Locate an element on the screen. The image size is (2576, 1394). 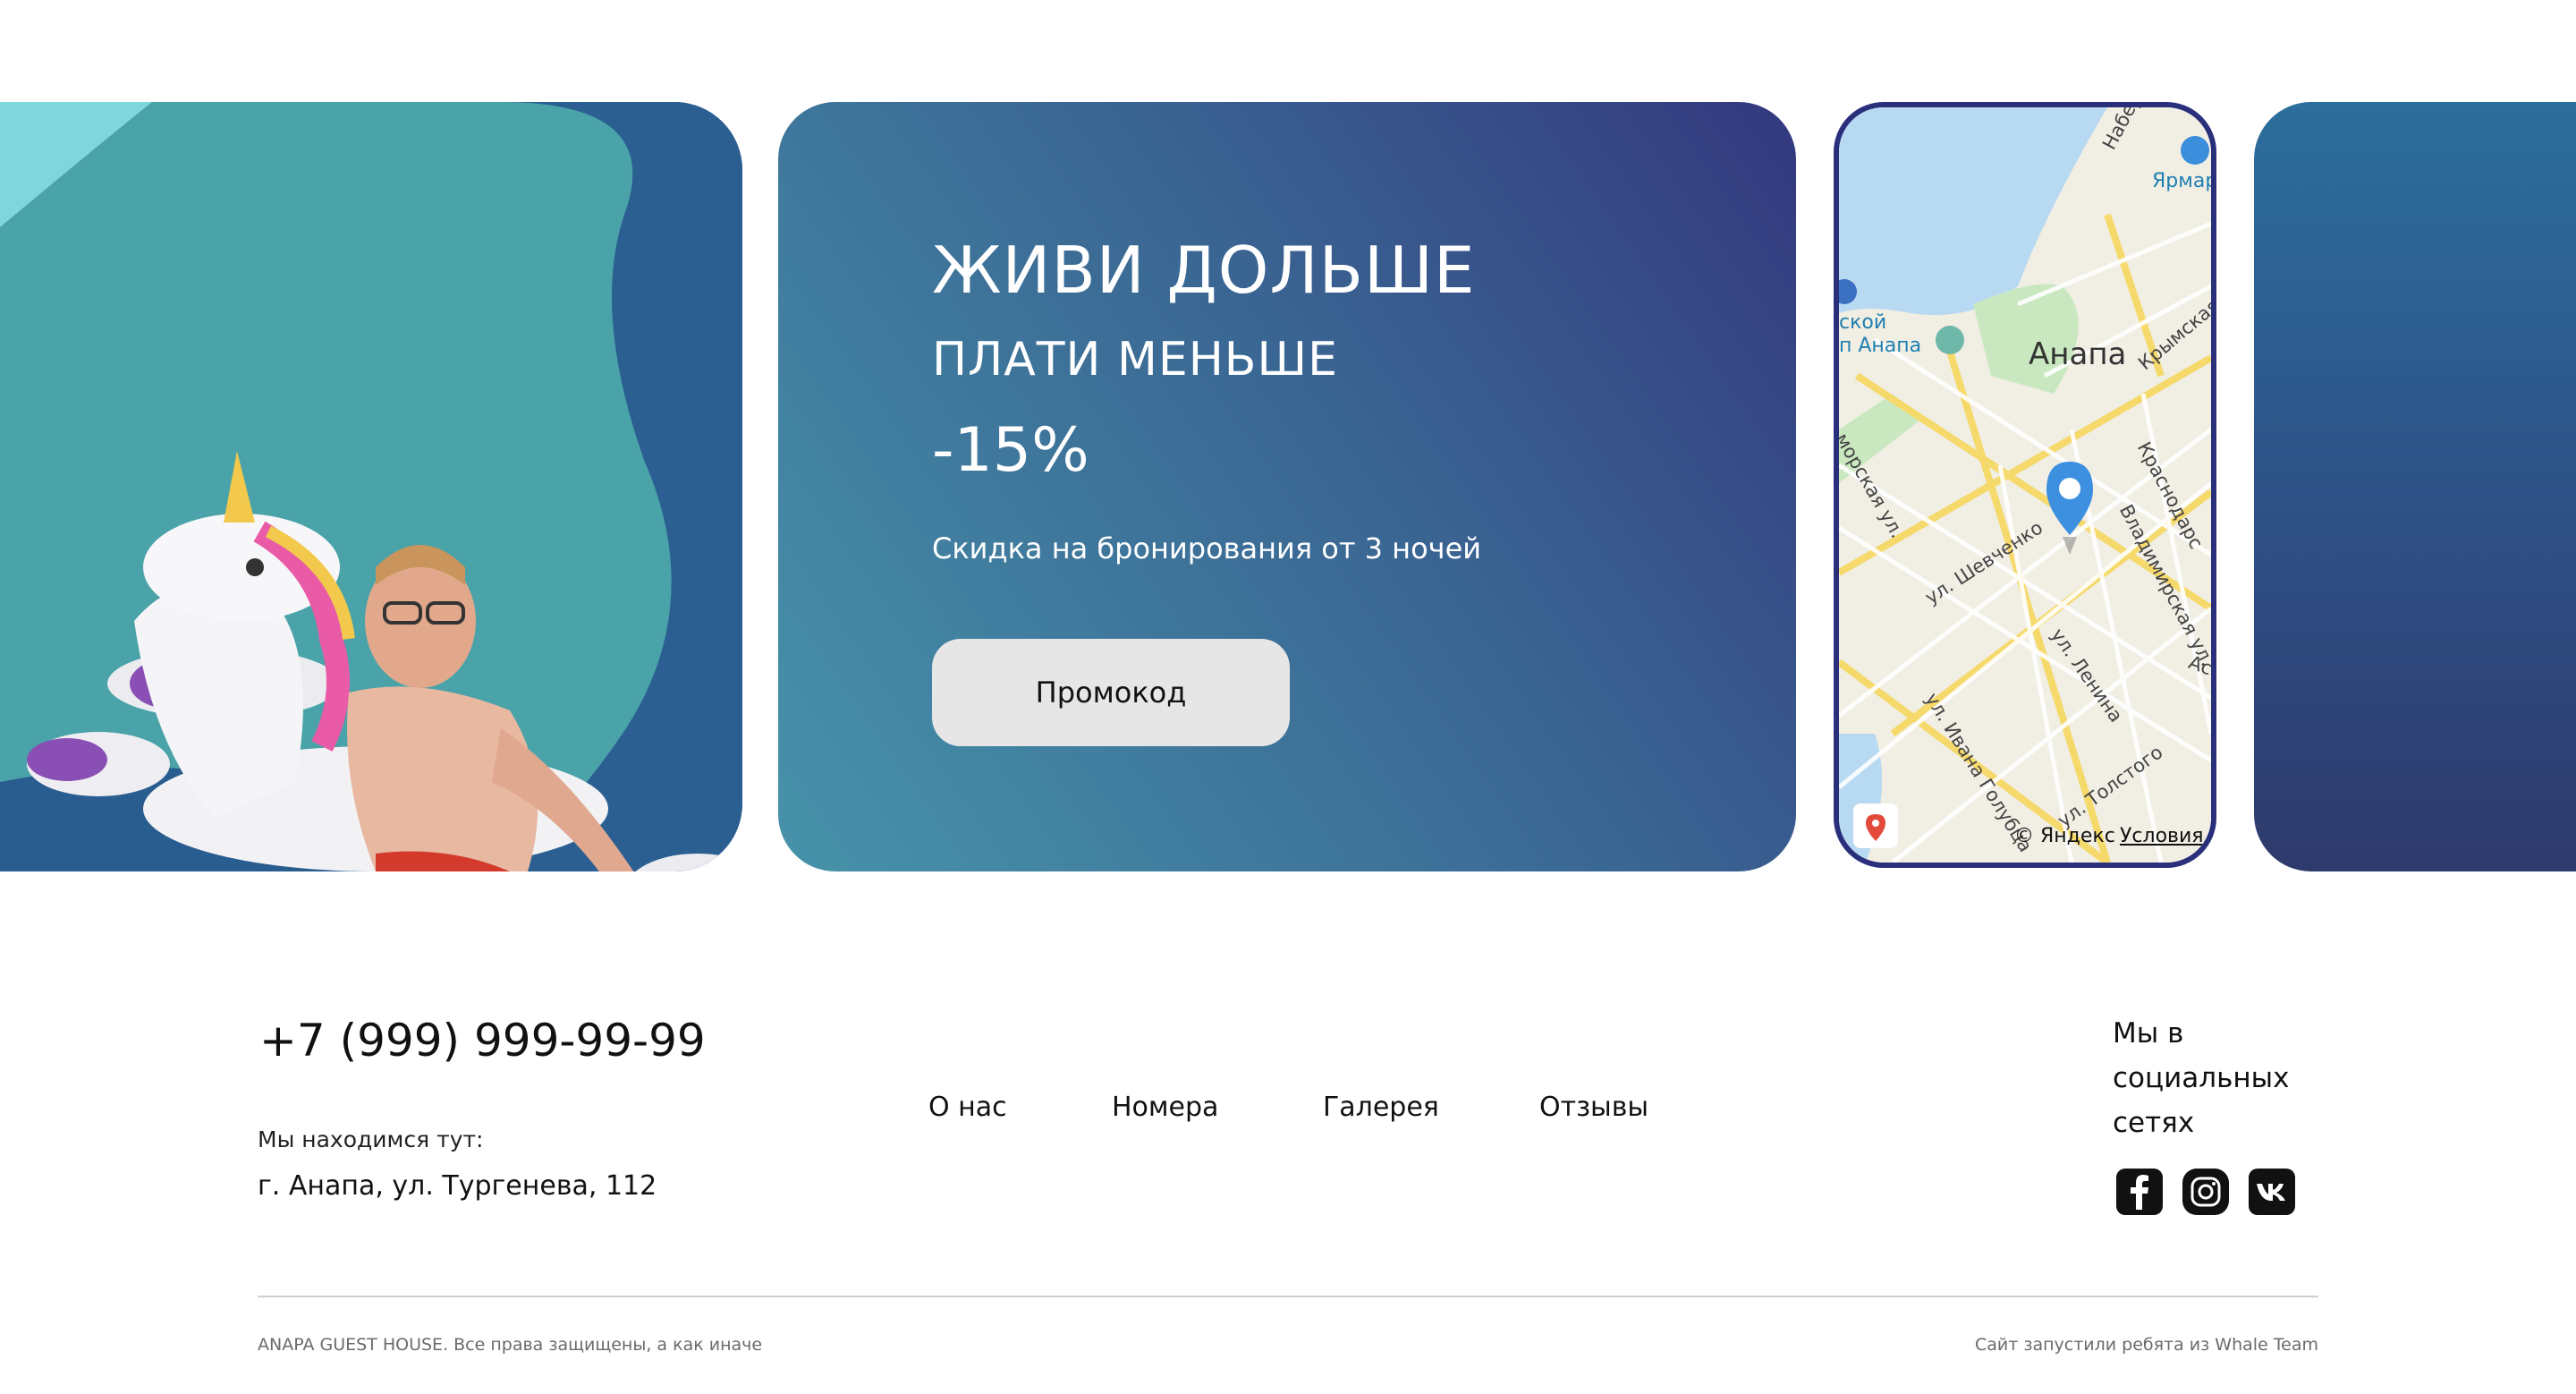
social-title: Мы в социальных сетях is located at coordinates (2201, 1078).